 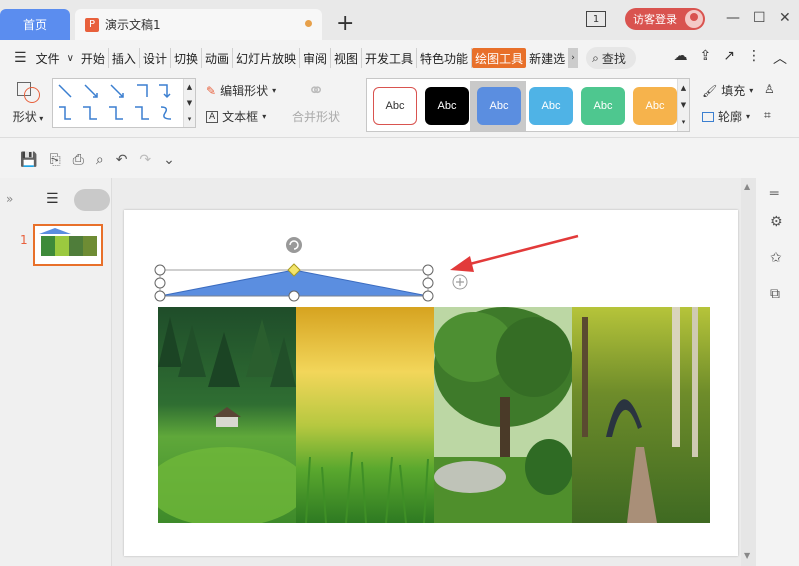 What do you see at coordinates (776, 258) in the screenshot?
I see `animation-icon: ✩` at bounding box center [776, 258].